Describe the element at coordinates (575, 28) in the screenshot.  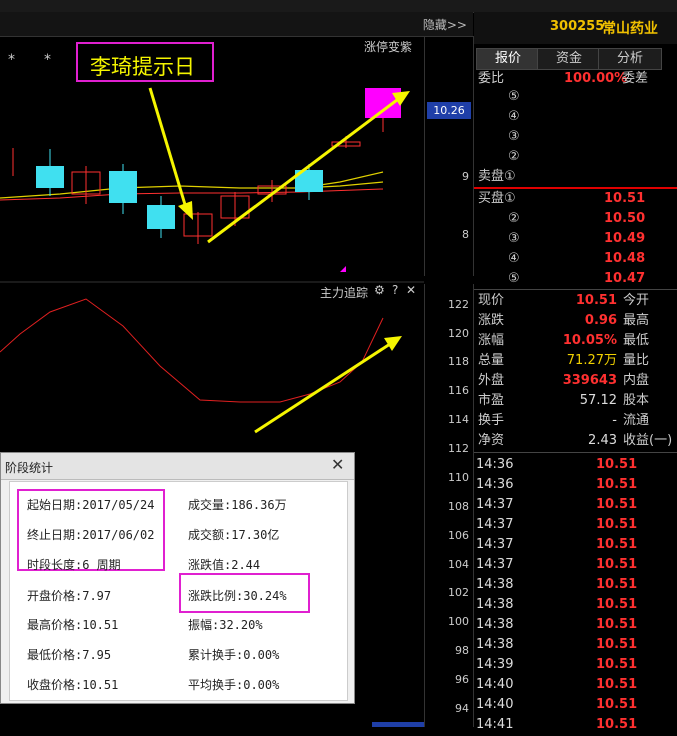
I see `stock-header: 300255 常山药业` at that location.